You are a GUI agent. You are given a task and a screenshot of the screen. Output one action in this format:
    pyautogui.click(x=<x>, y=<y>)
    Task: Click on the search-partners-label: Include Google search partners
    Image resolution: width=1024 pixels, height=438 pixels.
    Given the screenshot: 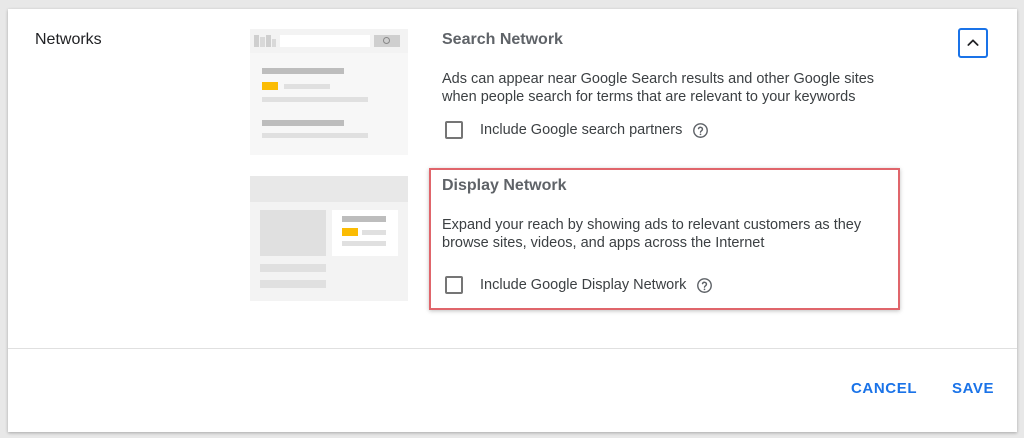 What is the action you would take?
    pyautogui.click(x=581, y=130)
    